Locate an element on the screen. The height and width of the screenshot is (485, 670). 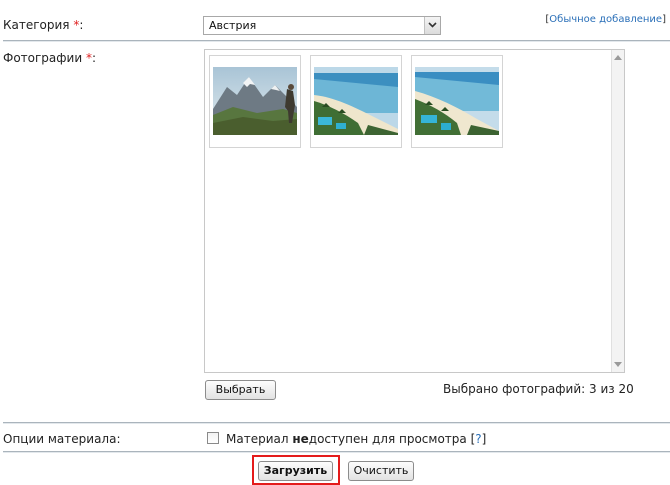
mountain-hiker-photo-icon is located at coordinates (255, 101).